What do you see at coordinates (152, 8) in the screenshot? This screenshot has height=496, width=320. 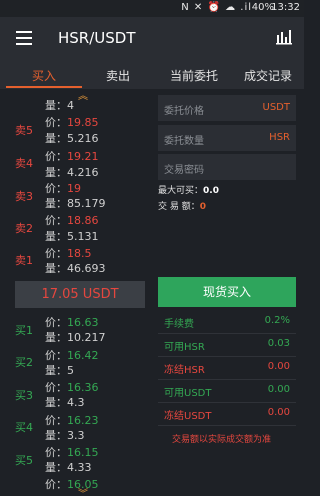 I see `status-bar: N ✕ ⏰ ☁ .il 40% 13:32` at bounding box center [152, 8].